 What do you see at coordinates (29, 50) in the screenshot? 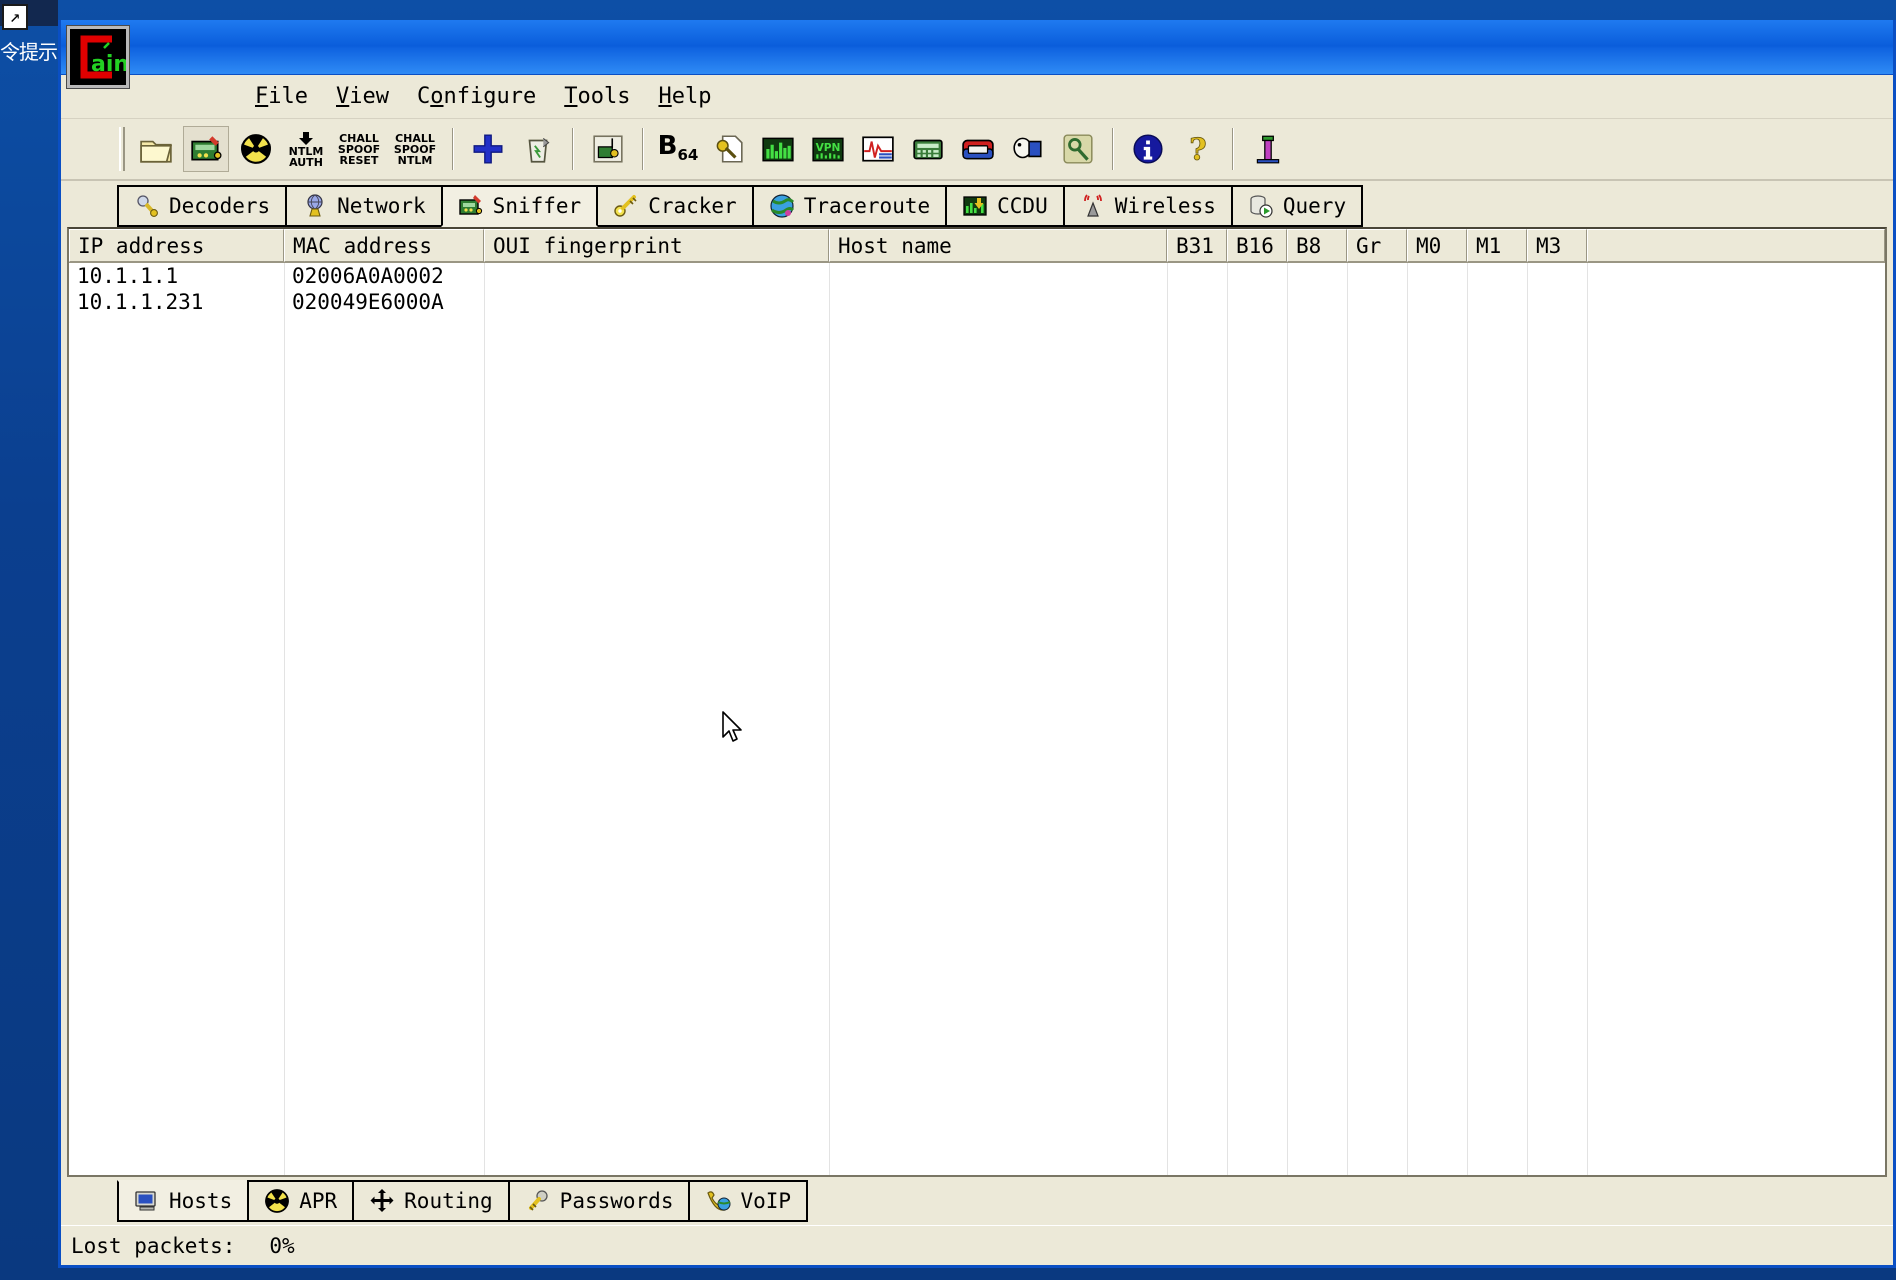
I see `taskbar-window-label: 令提示` at bounding box center [29, 50].